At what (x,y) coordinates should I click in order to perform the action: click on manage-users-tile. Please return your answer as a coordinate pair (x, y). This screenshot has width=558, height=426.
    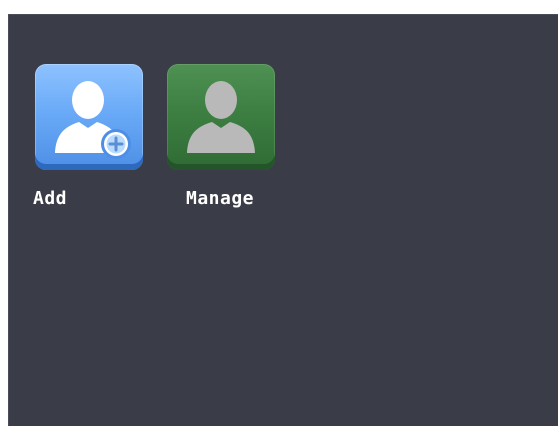
    Looking at the image, I should click on (221, 117).